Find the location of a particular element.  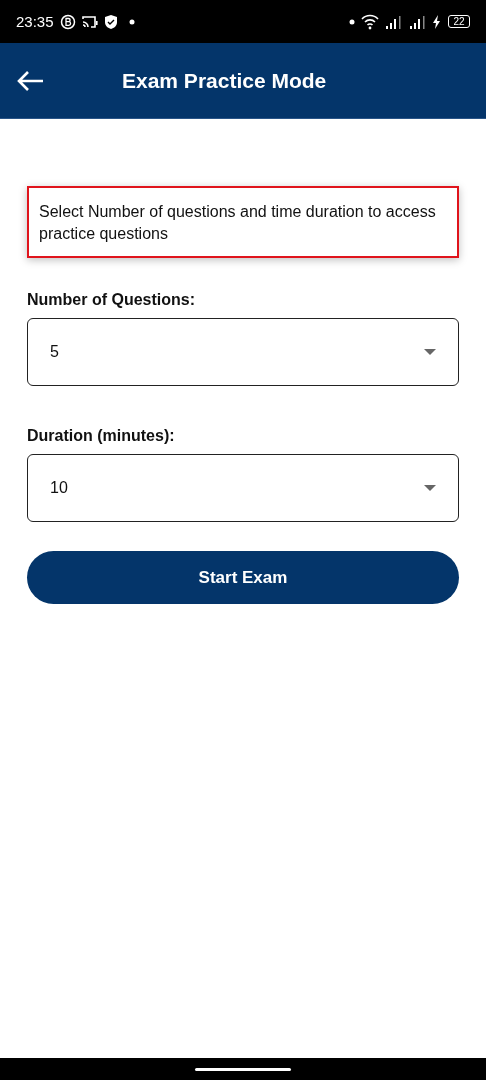

screen-title: Exam Practice Mode is located at coordinates (224, 80).